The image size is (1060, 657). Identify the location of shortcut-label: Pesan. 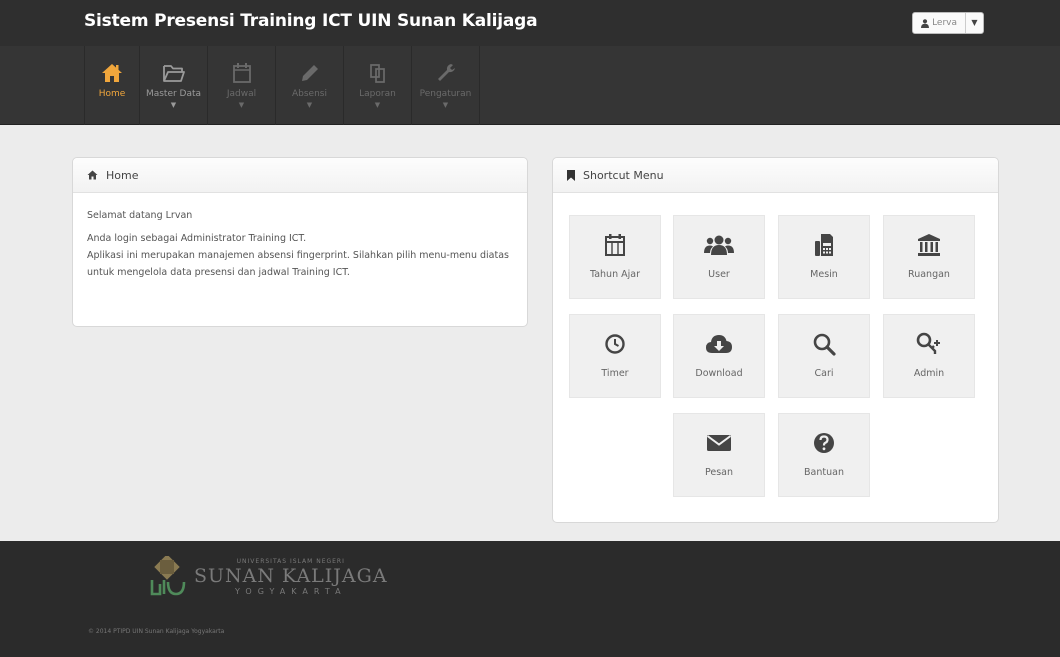
(719, 472).